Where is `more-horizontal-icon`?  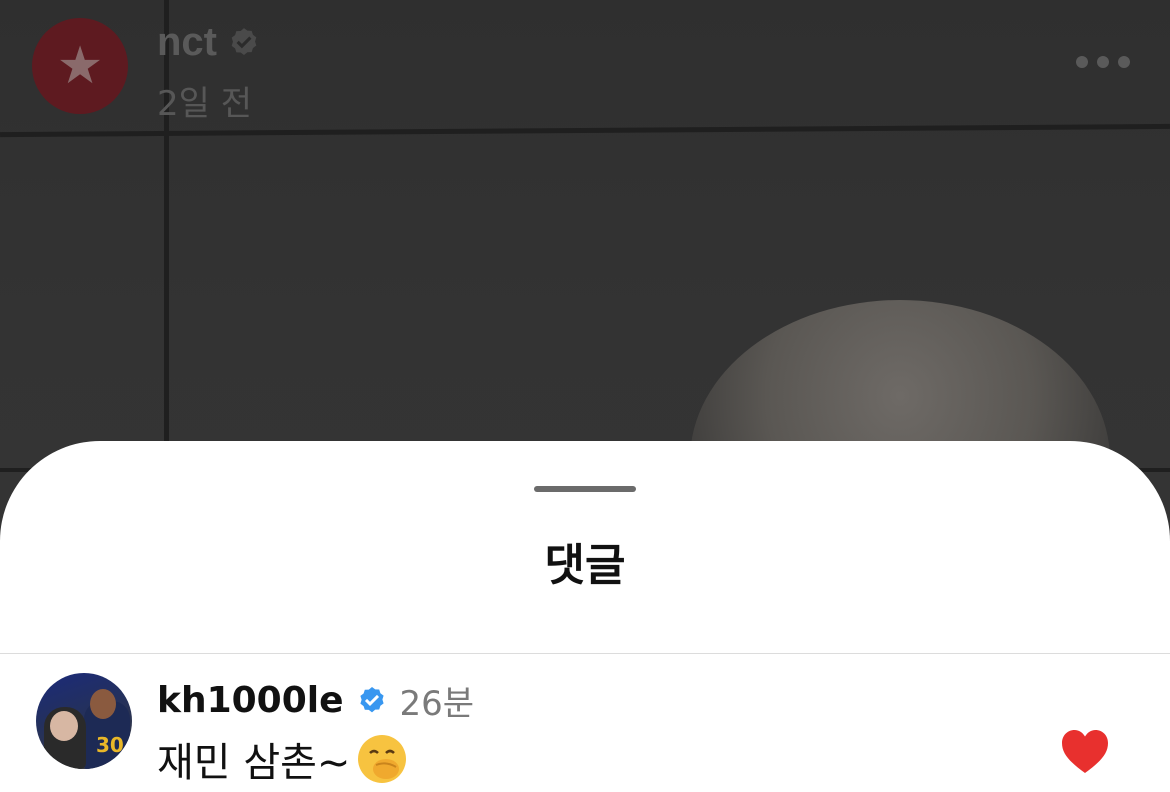
more-horizontal-icon is located at coordinates (1103, 62).